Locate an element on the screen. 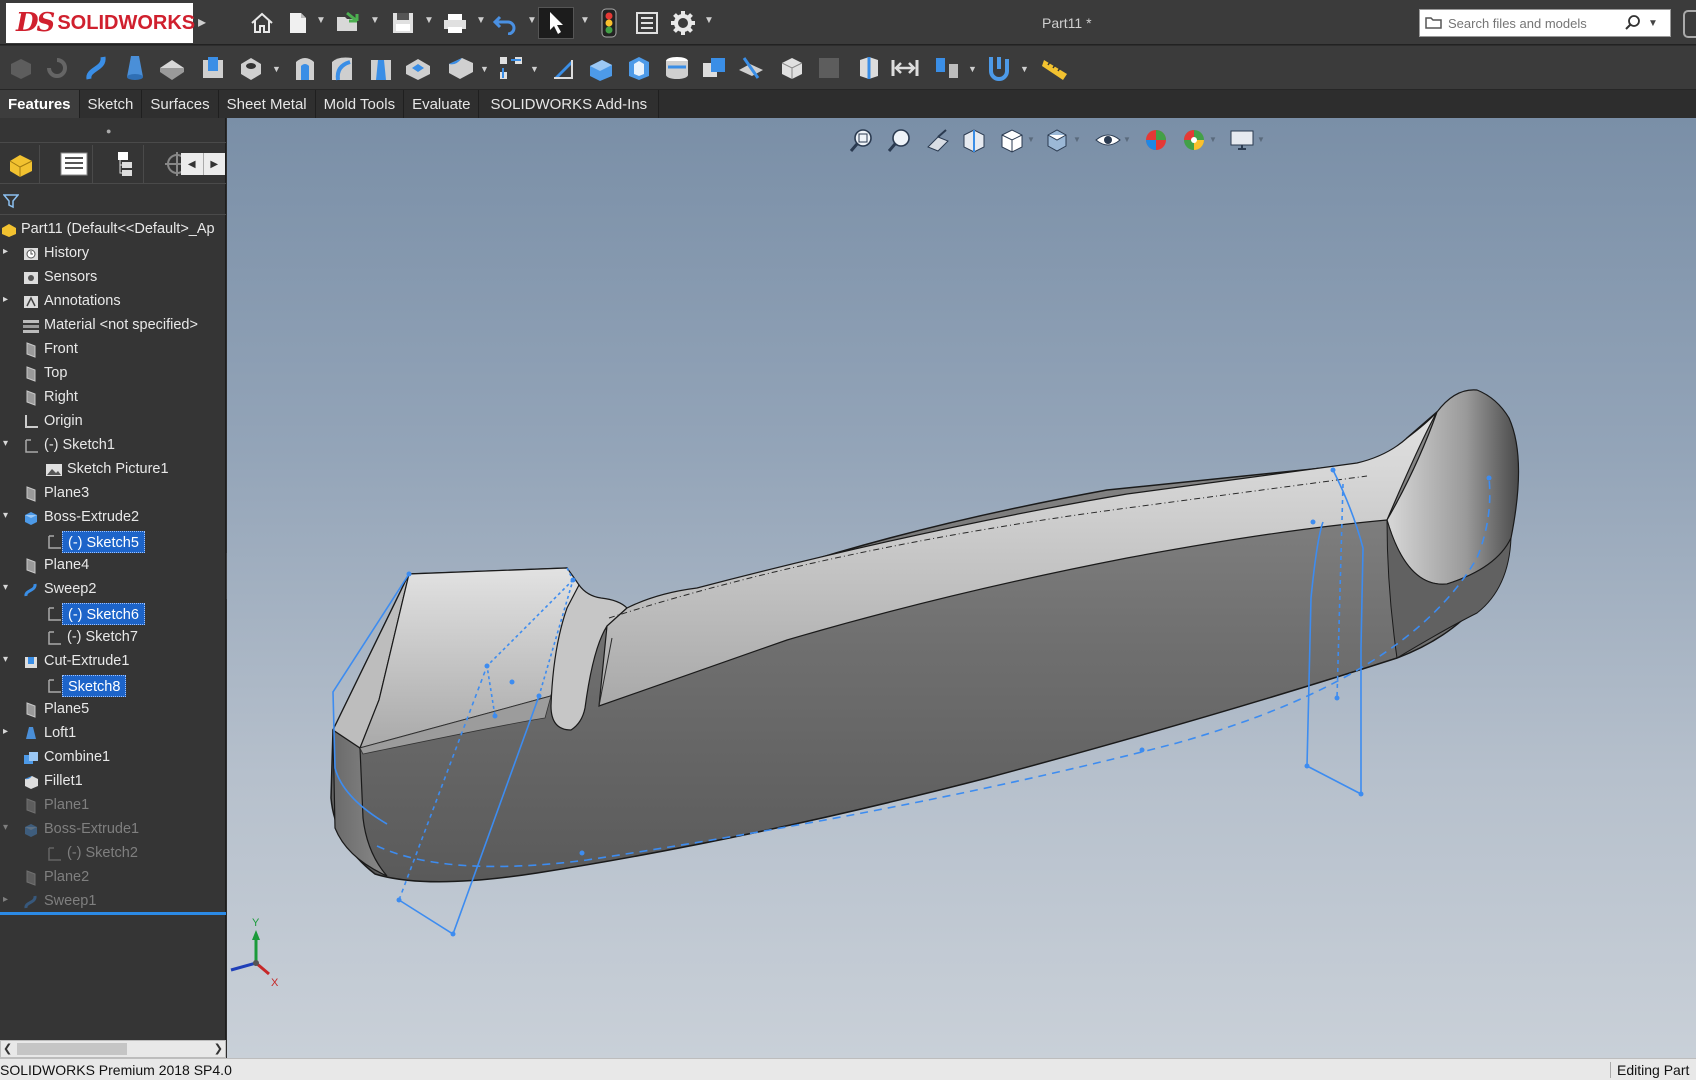  measure-icon is located at coordinates (1057, 68).